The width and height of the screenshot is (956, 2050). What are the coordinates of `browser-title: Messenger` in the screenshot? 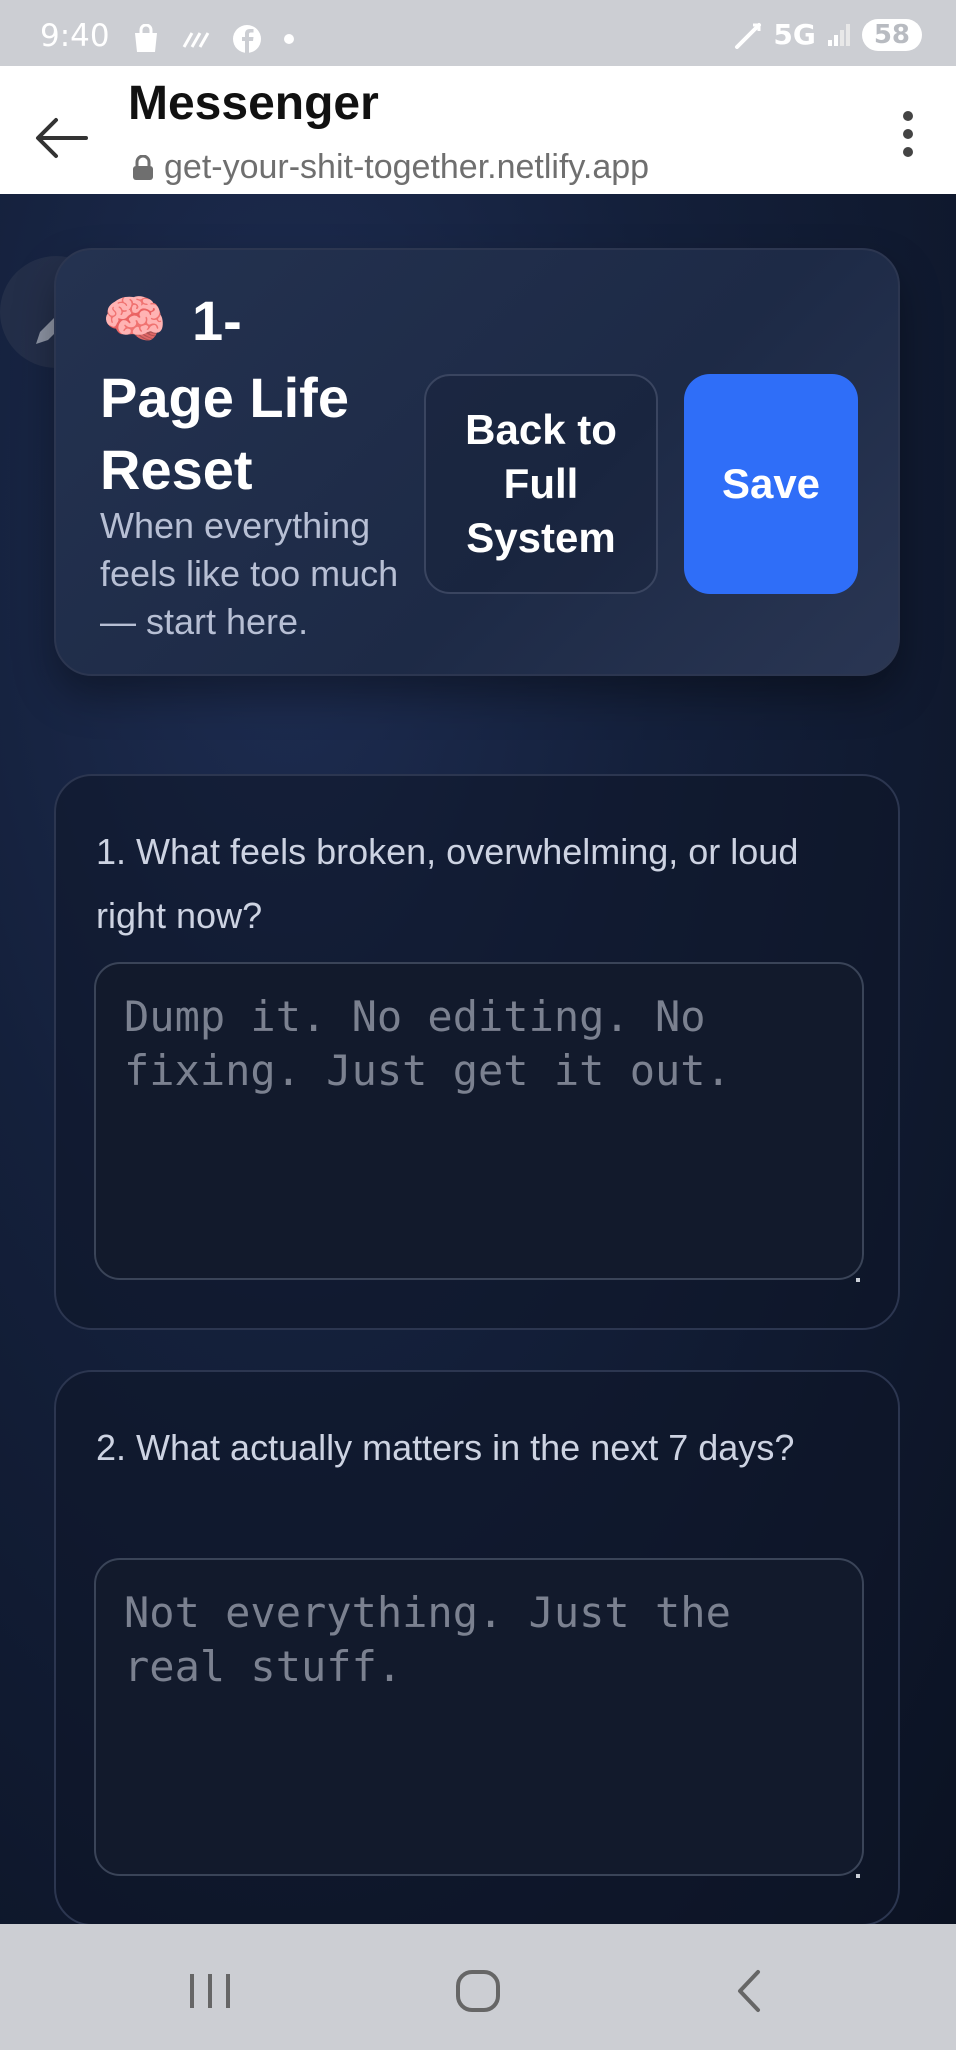 It's located at (253, 103).